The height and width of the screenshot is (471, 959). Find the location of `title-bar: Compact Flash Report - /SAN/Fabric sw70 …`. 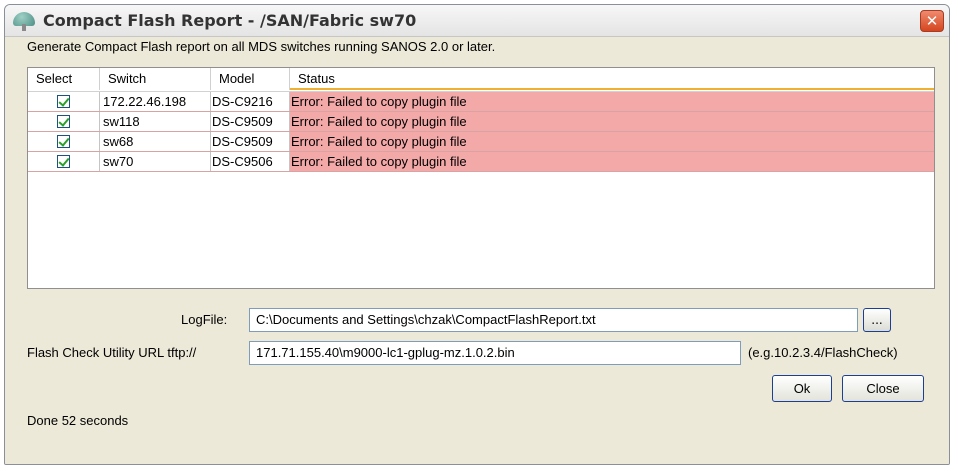

title-bar: Compact Flash Report - /SAN/Fabric sw70 … is located at coordinates (477, 21).